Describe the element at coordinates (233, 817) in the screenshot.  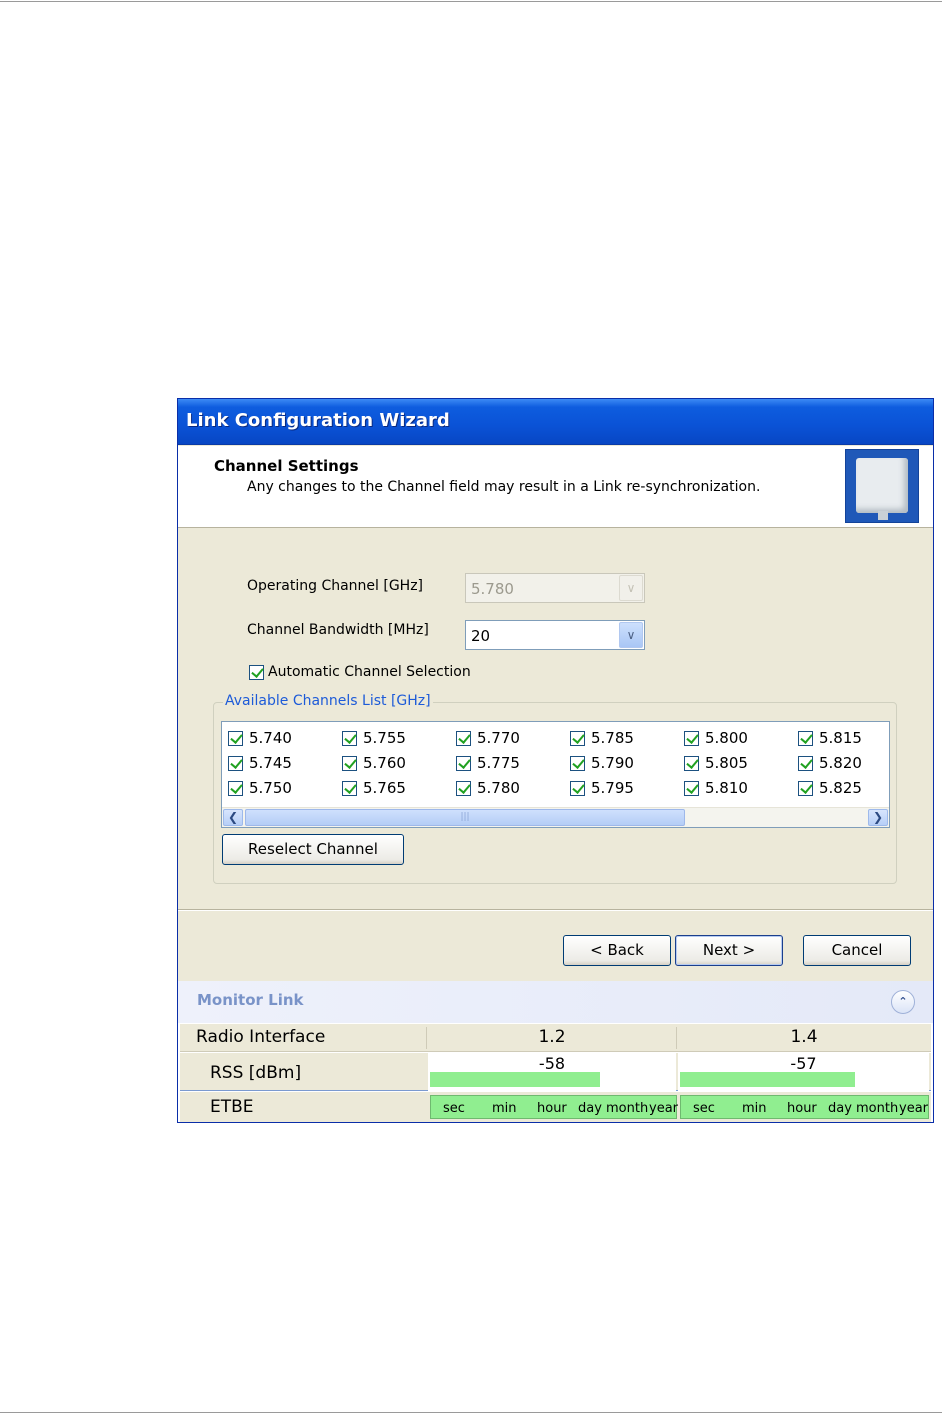
I see `scroll-left-icon: ❮` at that location.